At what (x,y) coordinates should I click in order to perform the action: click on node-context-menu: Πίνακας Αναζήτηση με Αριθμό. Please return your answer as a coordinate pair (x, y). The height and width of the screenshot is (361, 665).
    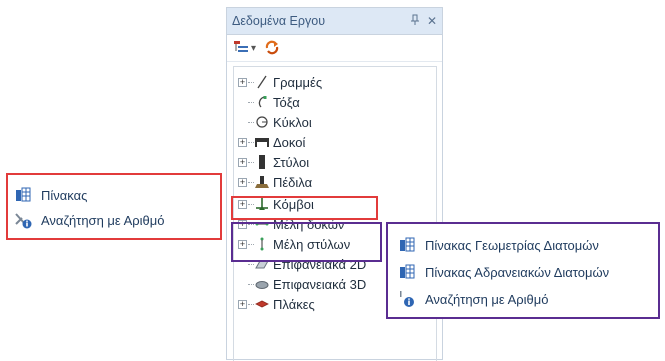
    Looking at the image, I should click on (114, 206).